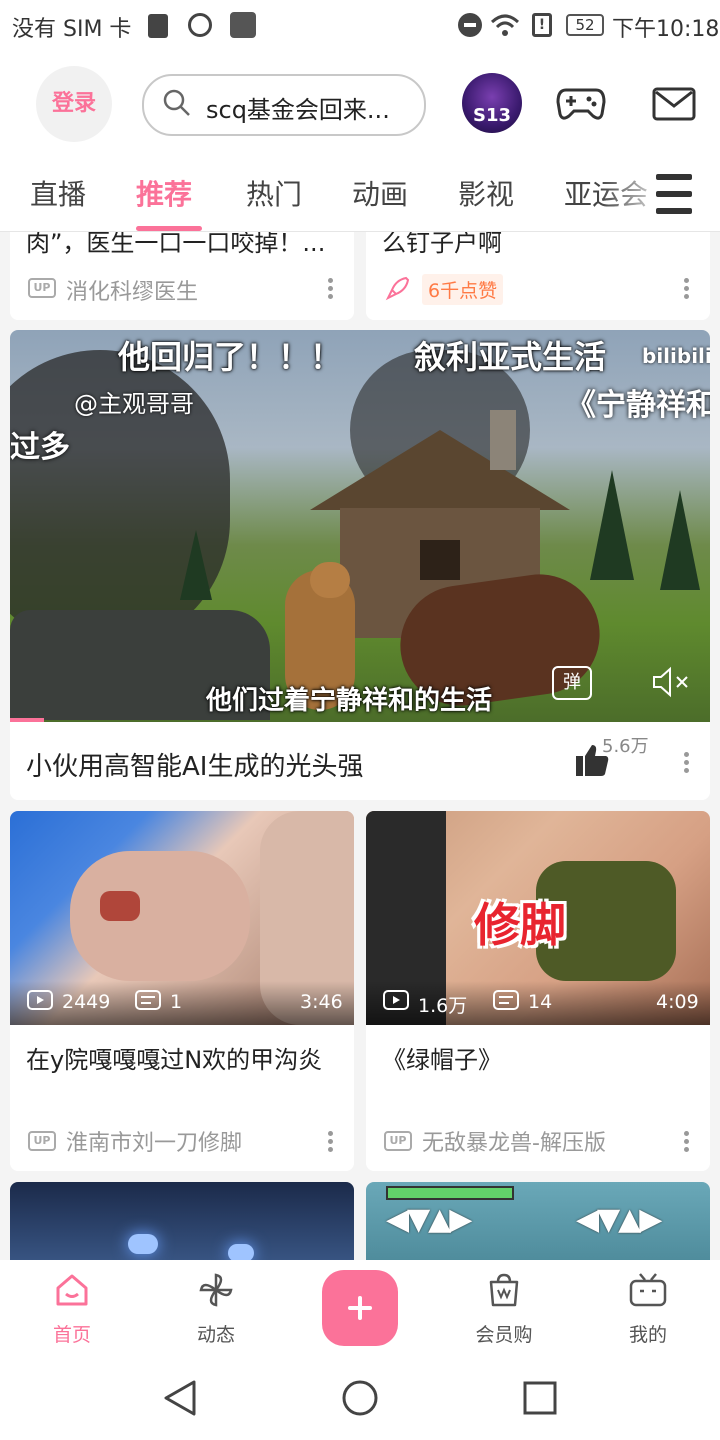 The width and height of the screenshot is (720, 1440). Describe the element at coordinates (58, 193) in the screenshot. I see `tab-live: 直播` at that location.